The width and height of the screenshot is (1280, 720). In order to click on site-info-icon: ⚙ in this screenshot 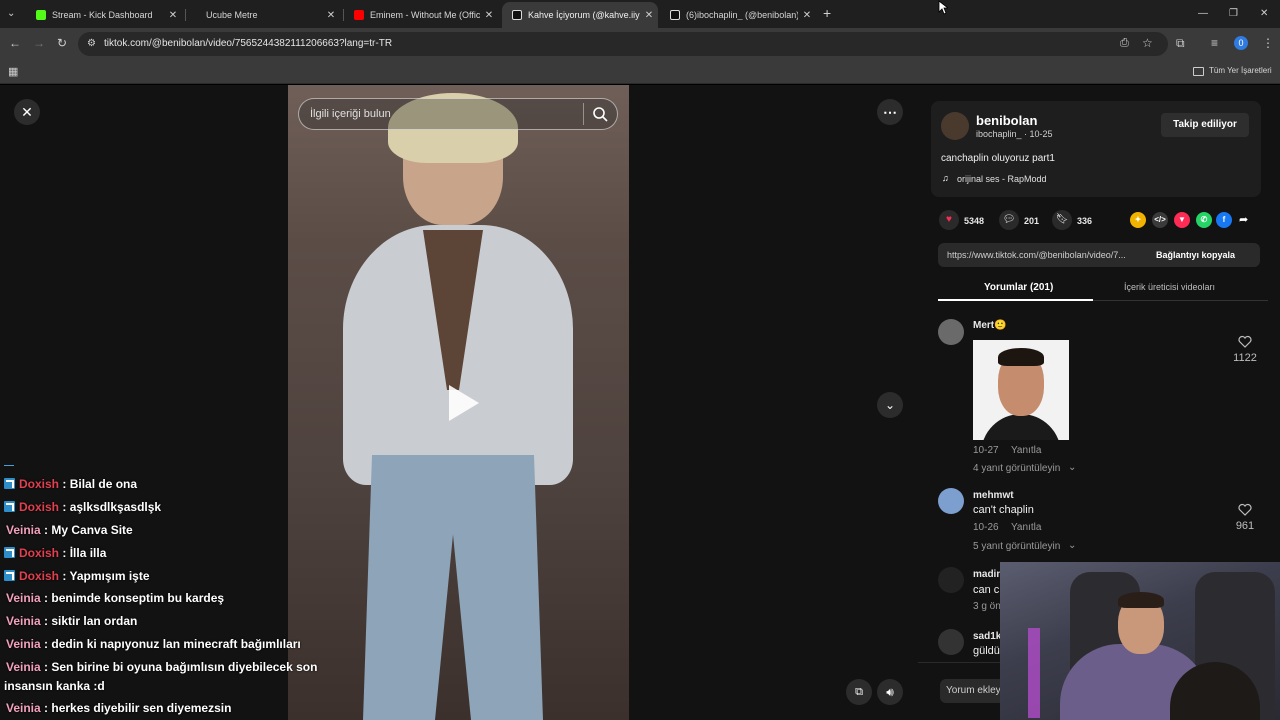, I will do `click(91, 44)`.